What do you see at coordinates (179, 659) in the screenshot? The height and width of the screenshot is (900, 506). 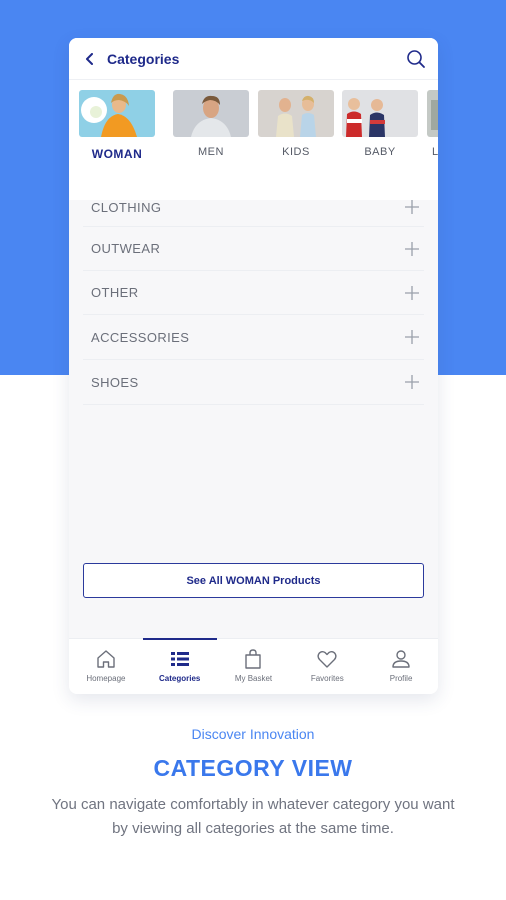 I see `list-icon` at bounding box center [179, 659].